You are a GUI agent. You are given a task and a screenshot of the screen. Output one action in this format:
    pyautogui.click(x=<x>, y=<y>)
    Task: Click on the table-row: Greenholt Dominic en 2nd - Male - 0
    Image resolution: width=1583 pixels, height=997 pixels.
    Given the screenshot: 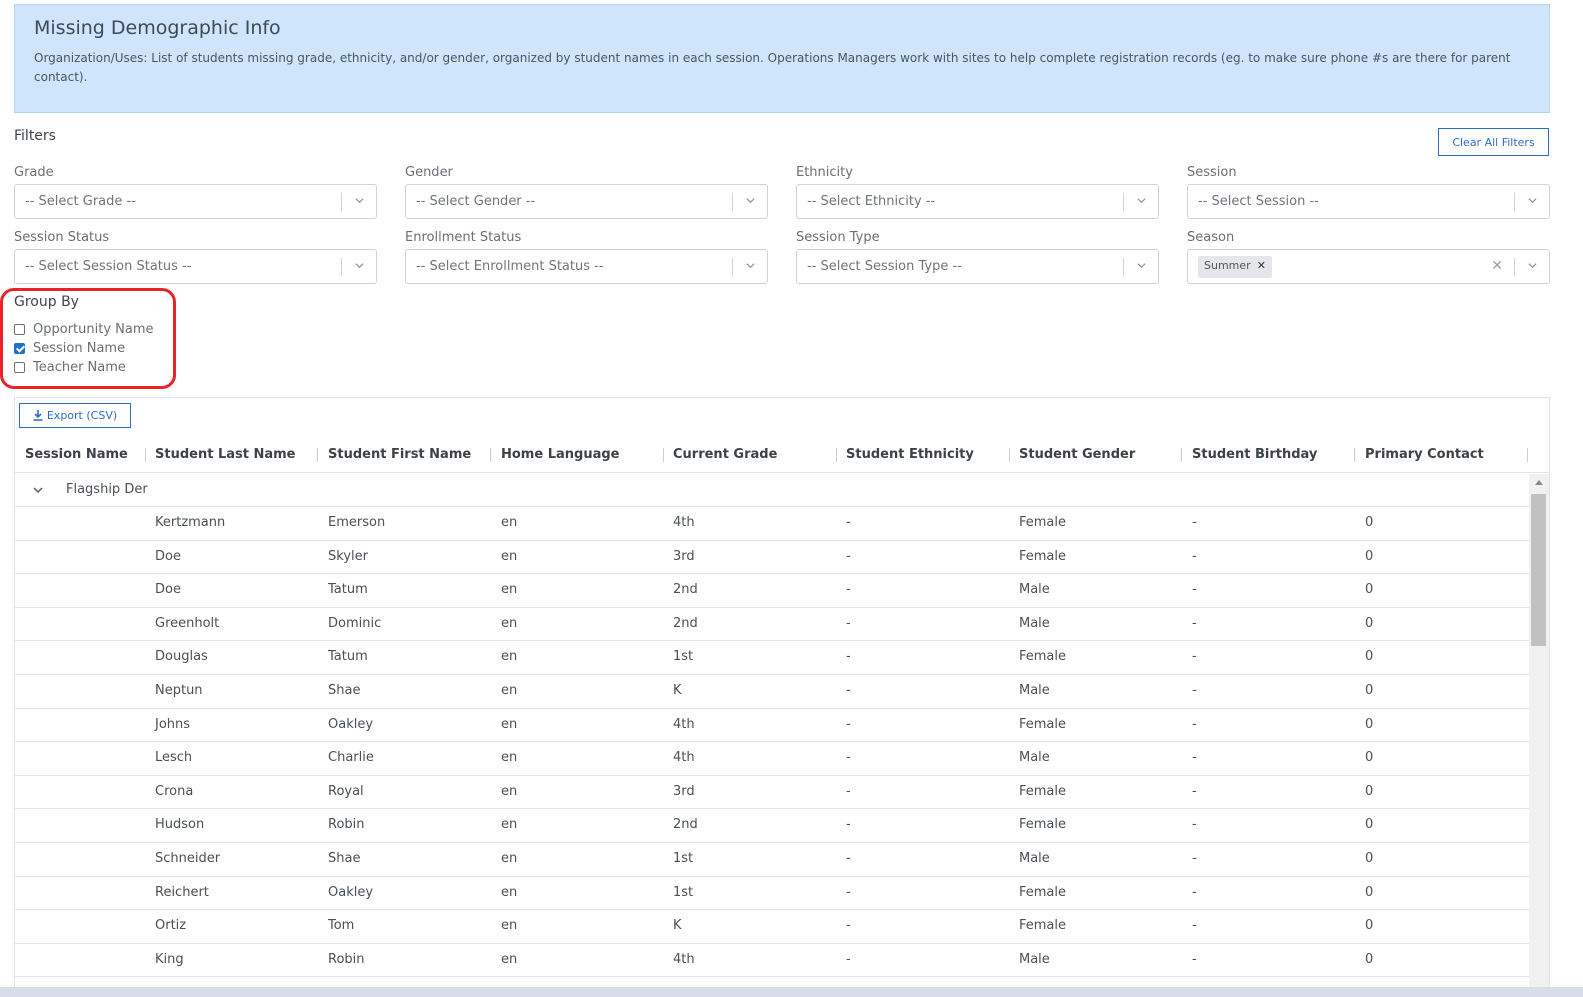 What is the action you would take?
    pyautogui.click(x=772, y=625)
    